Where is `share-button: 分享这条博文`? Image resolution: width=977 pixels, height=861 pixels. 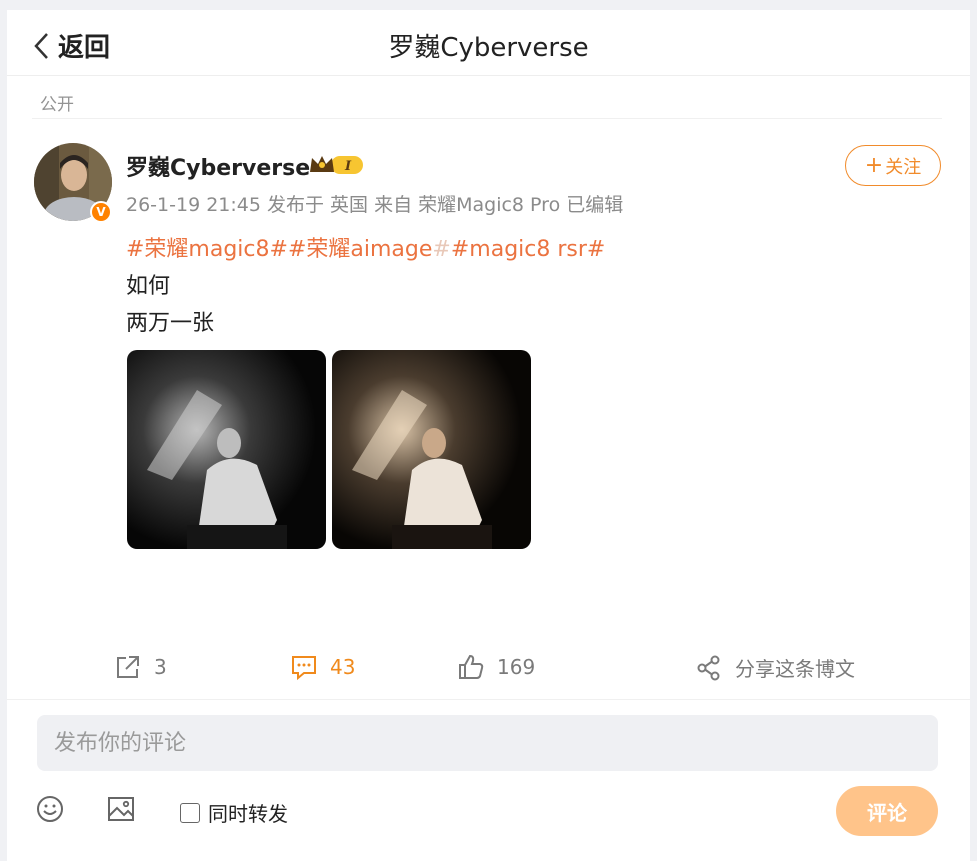 share-button: 分享这条博文 is located at coordinates (775, 667).